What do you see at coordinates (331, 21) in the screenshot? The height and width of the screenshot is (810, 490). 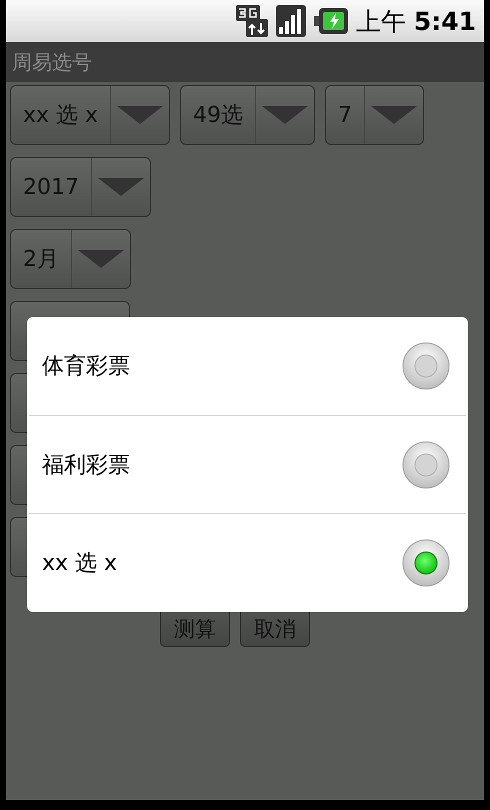 I see `battery-charging-icon` at bounding box center [331, 21].